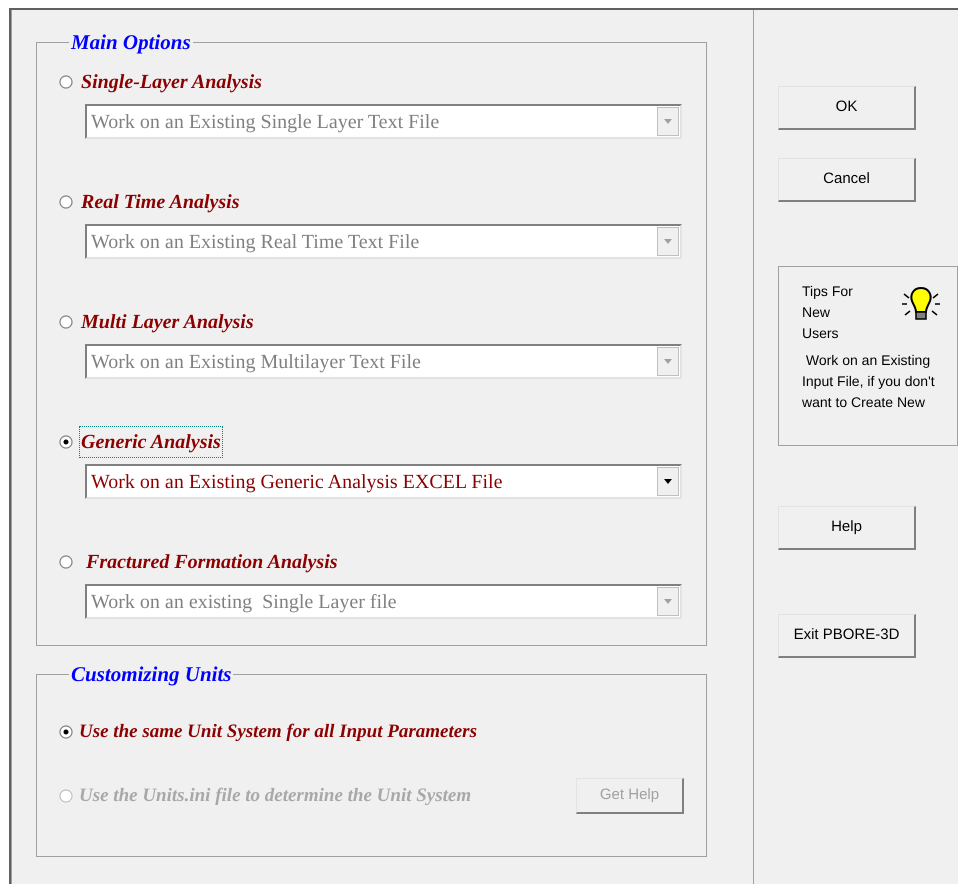 The image size is (958, 884). What do you see at coordinates (297, 482) in the screenshot?
I see `dropdown-value: Work on an Existing Generic Analysis EXCEL File` at bounding box center [297, 482].